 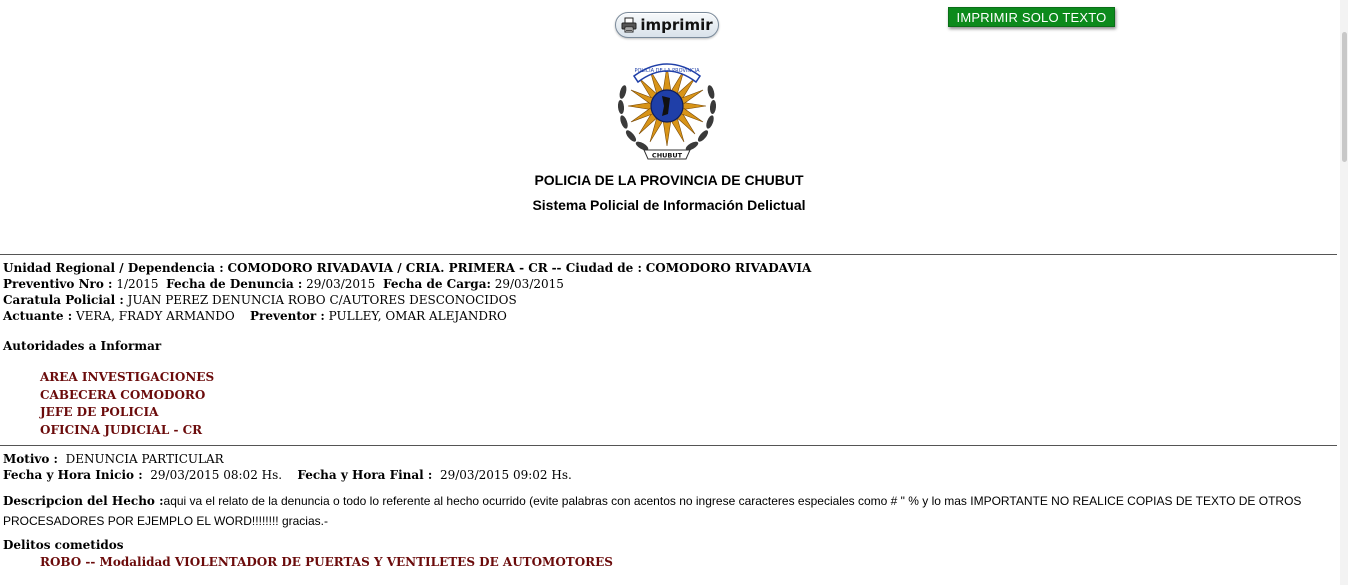 I want to click on preventivo-label: Preventivo Nro :, so click(x=58, y=284).